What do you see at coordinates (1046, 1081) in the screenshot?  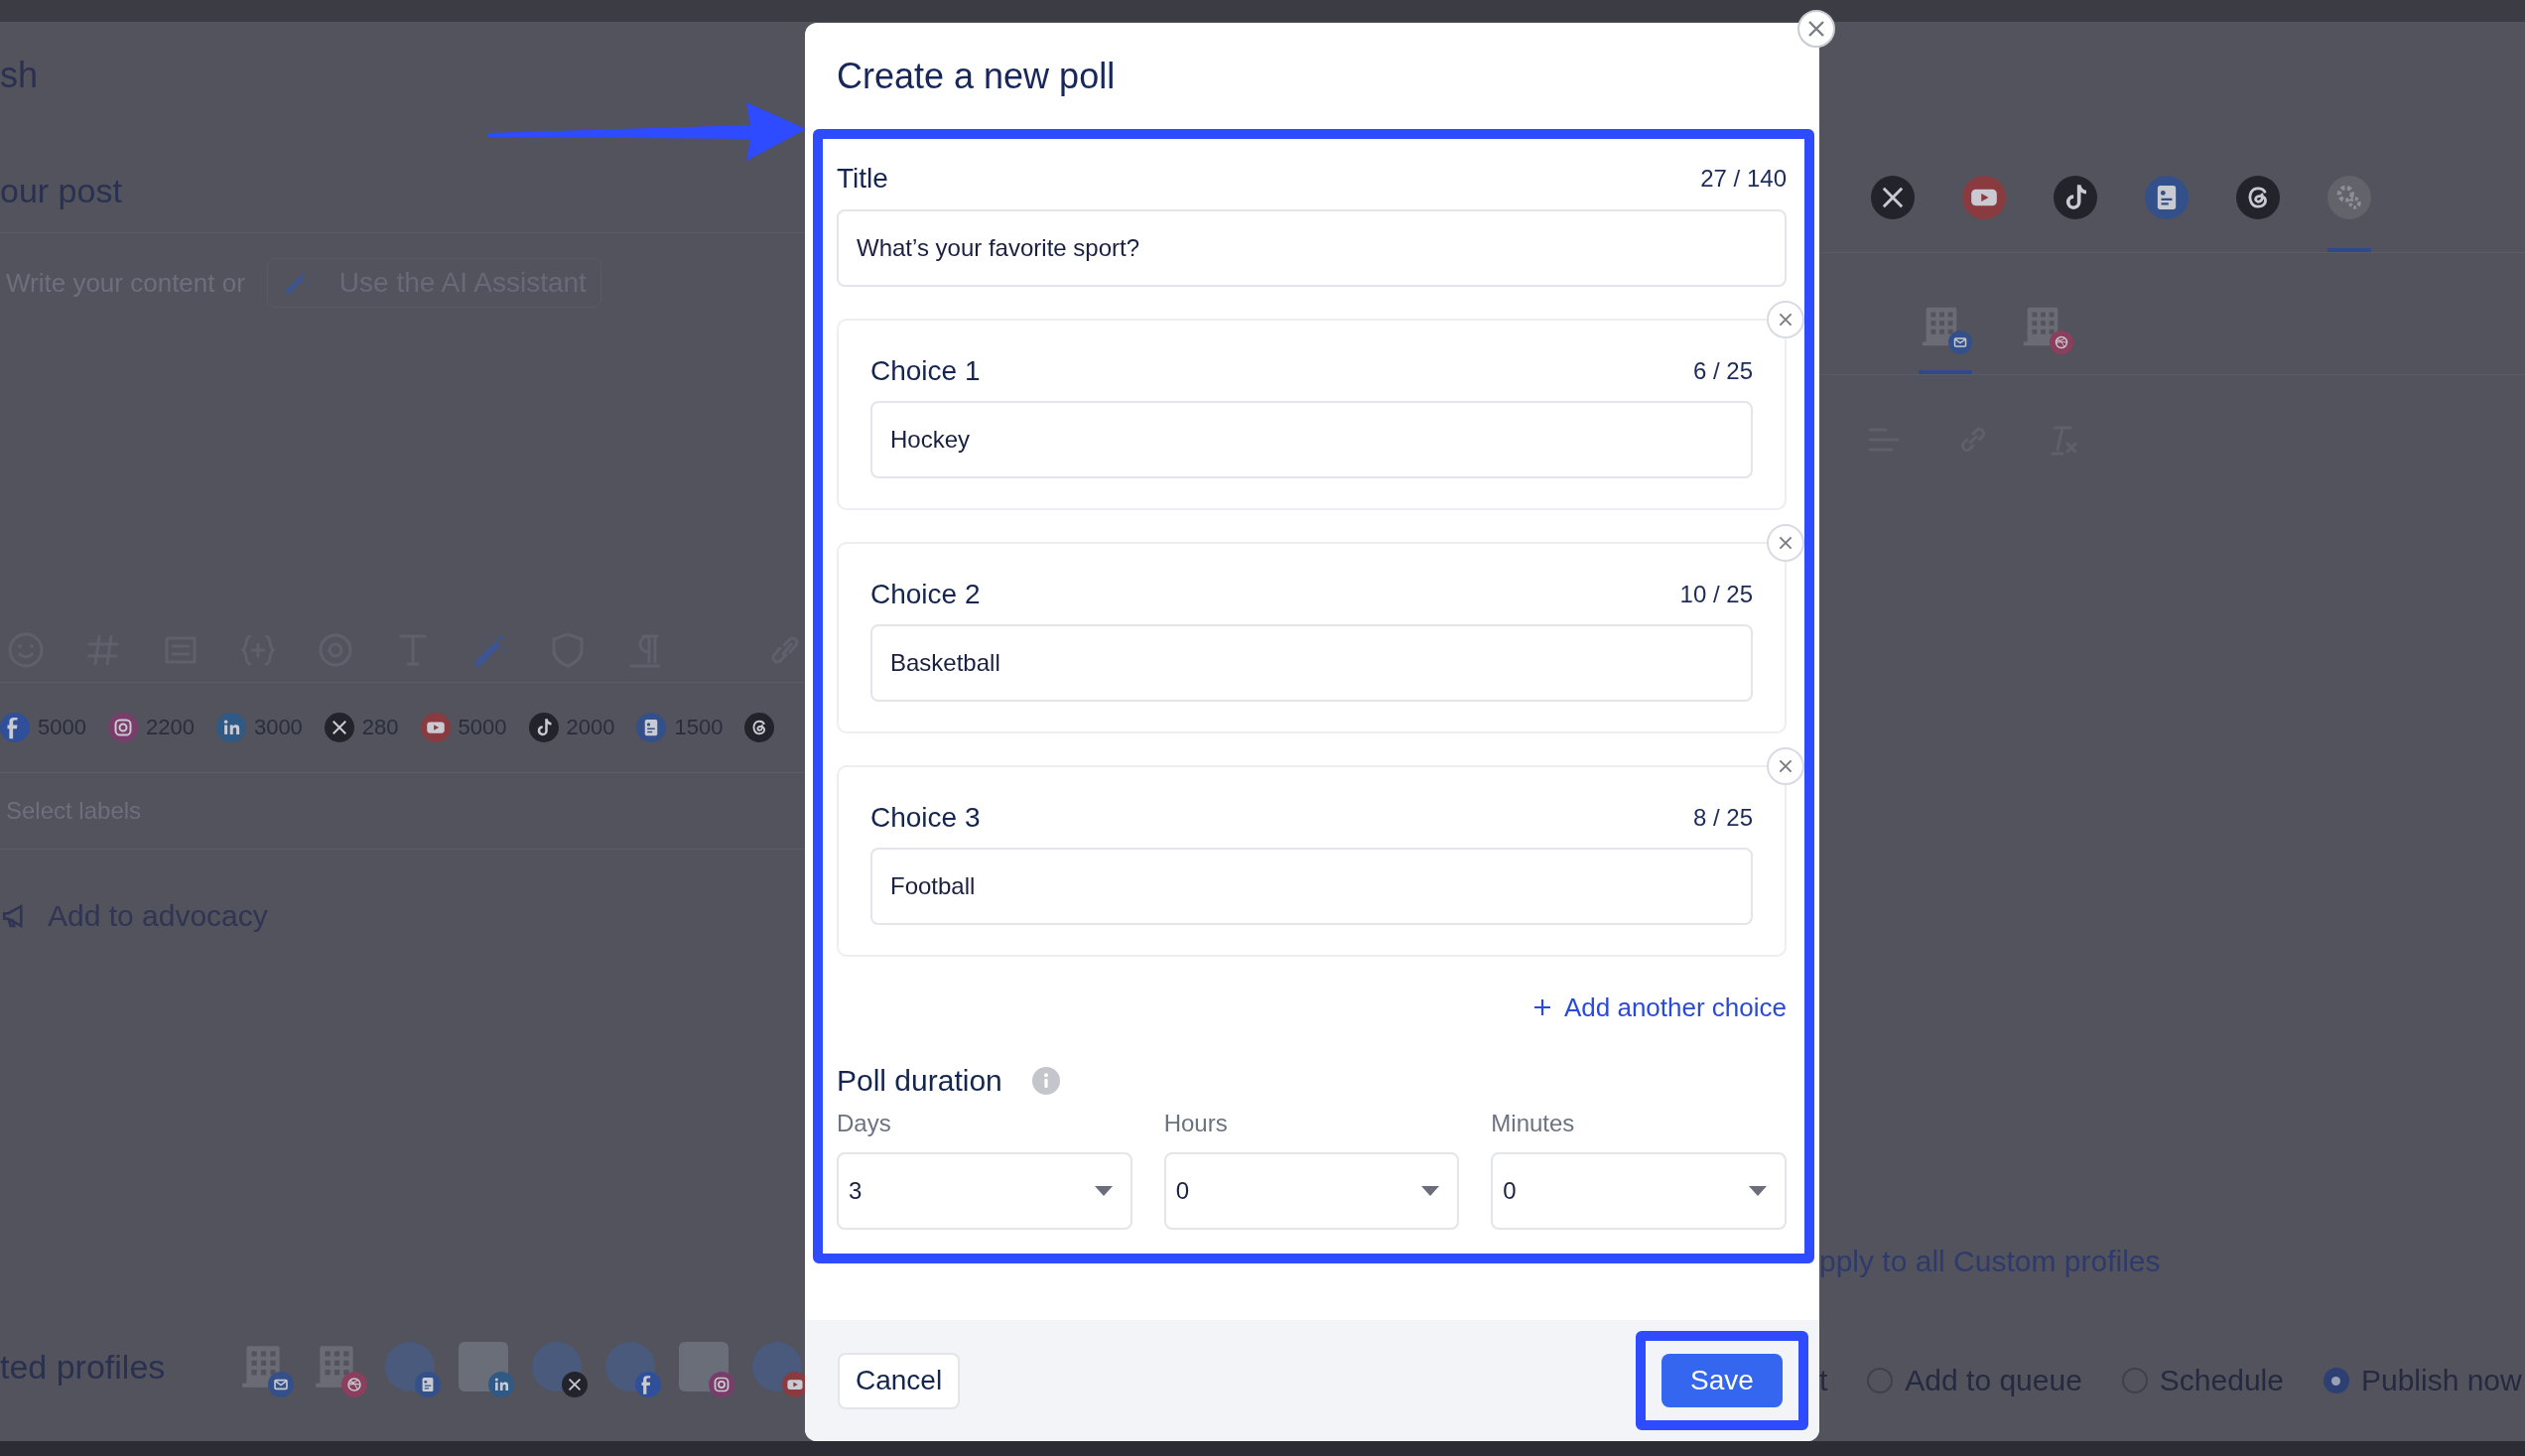 I see `info-icon` at bounding box center [1046, 1081].